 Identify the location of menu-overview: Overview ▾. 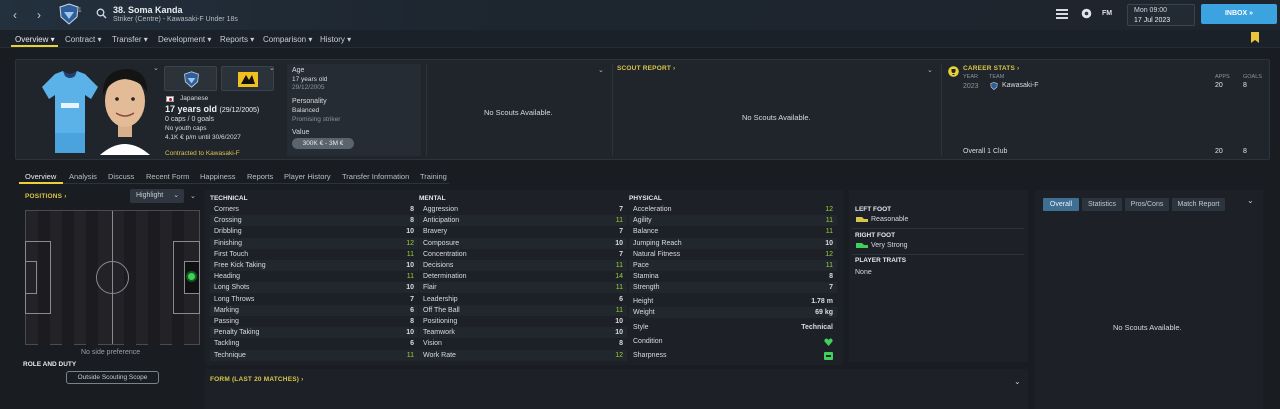
(35, 39).